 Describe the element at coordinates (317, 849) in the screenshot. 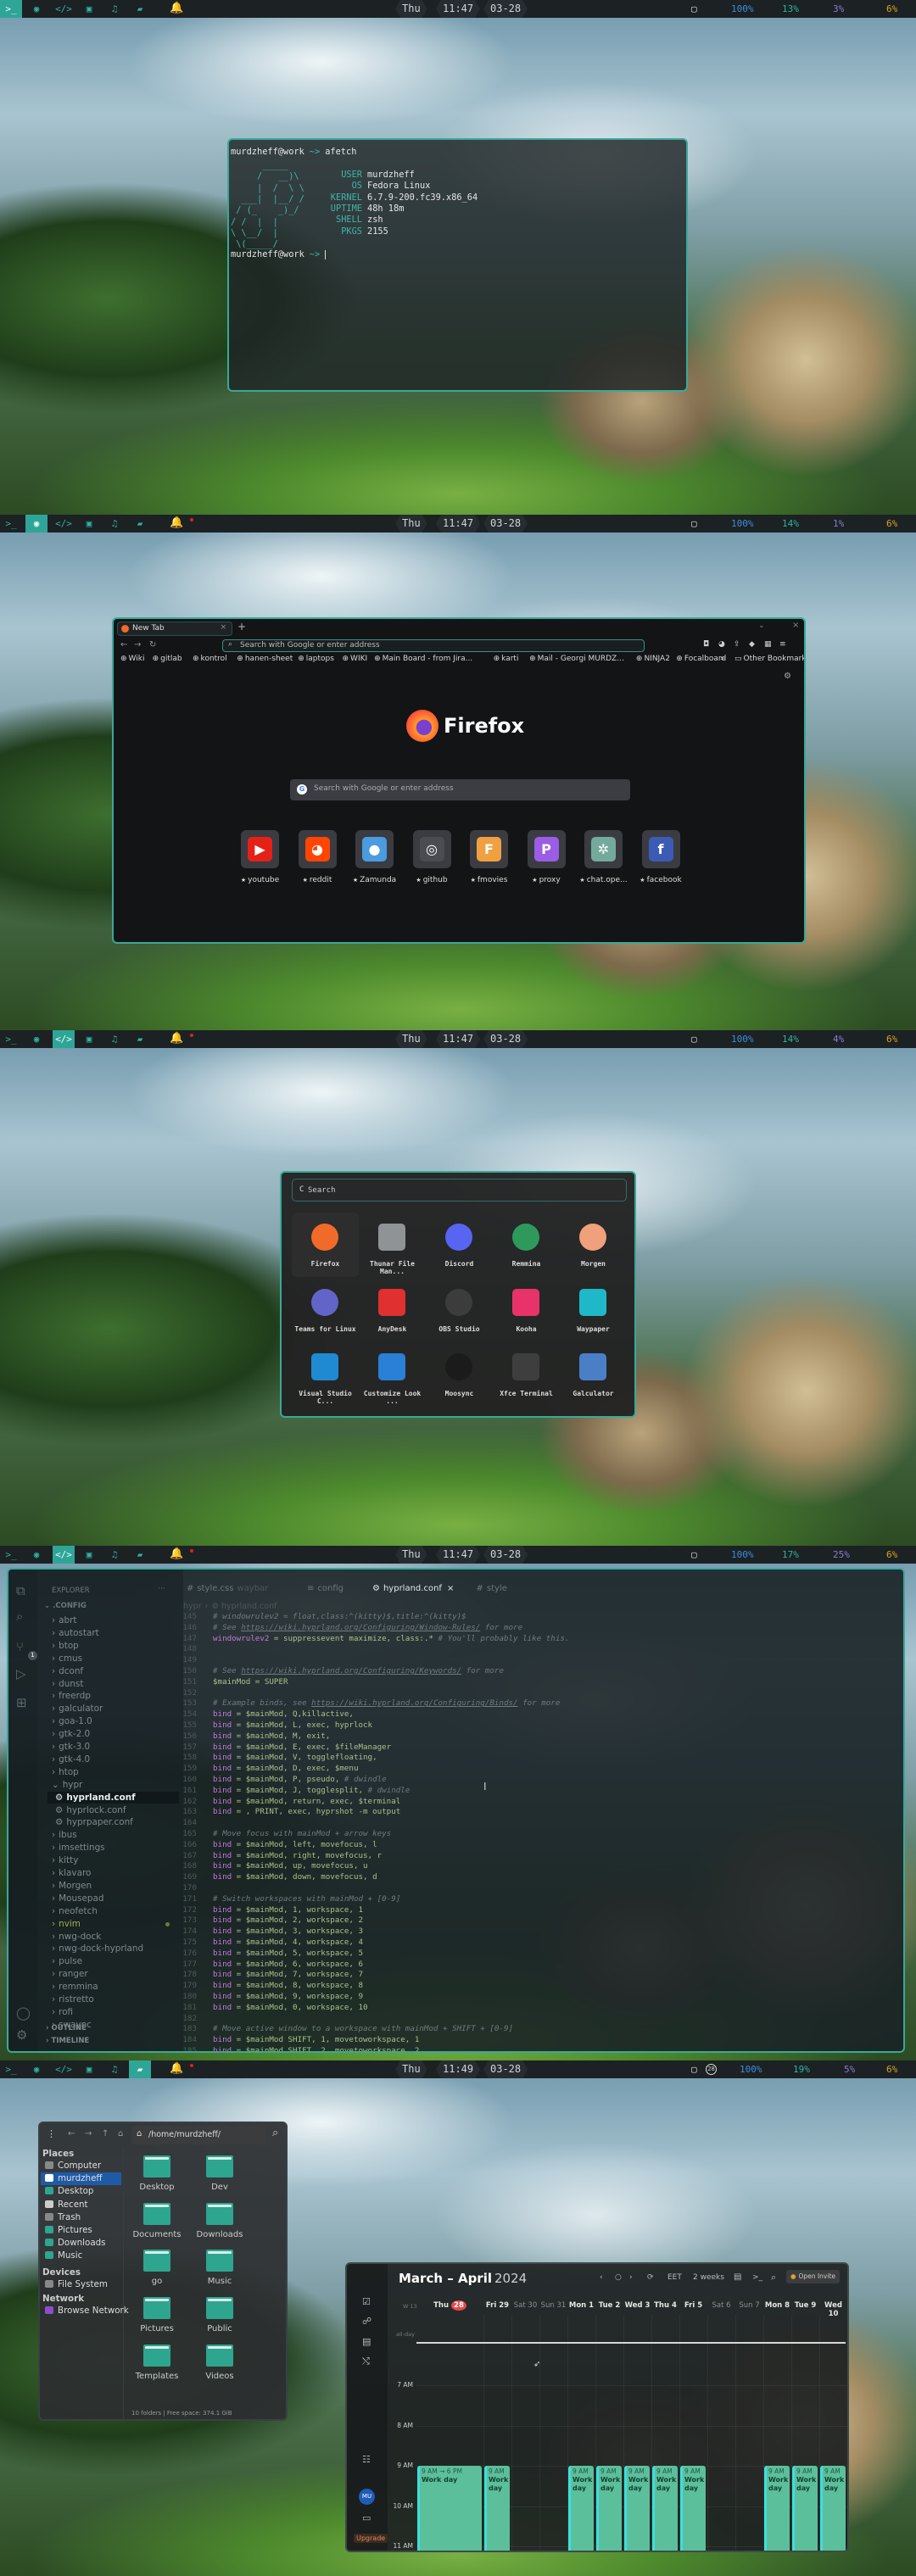

I see `shortcut-reddit: ◕` at that location.